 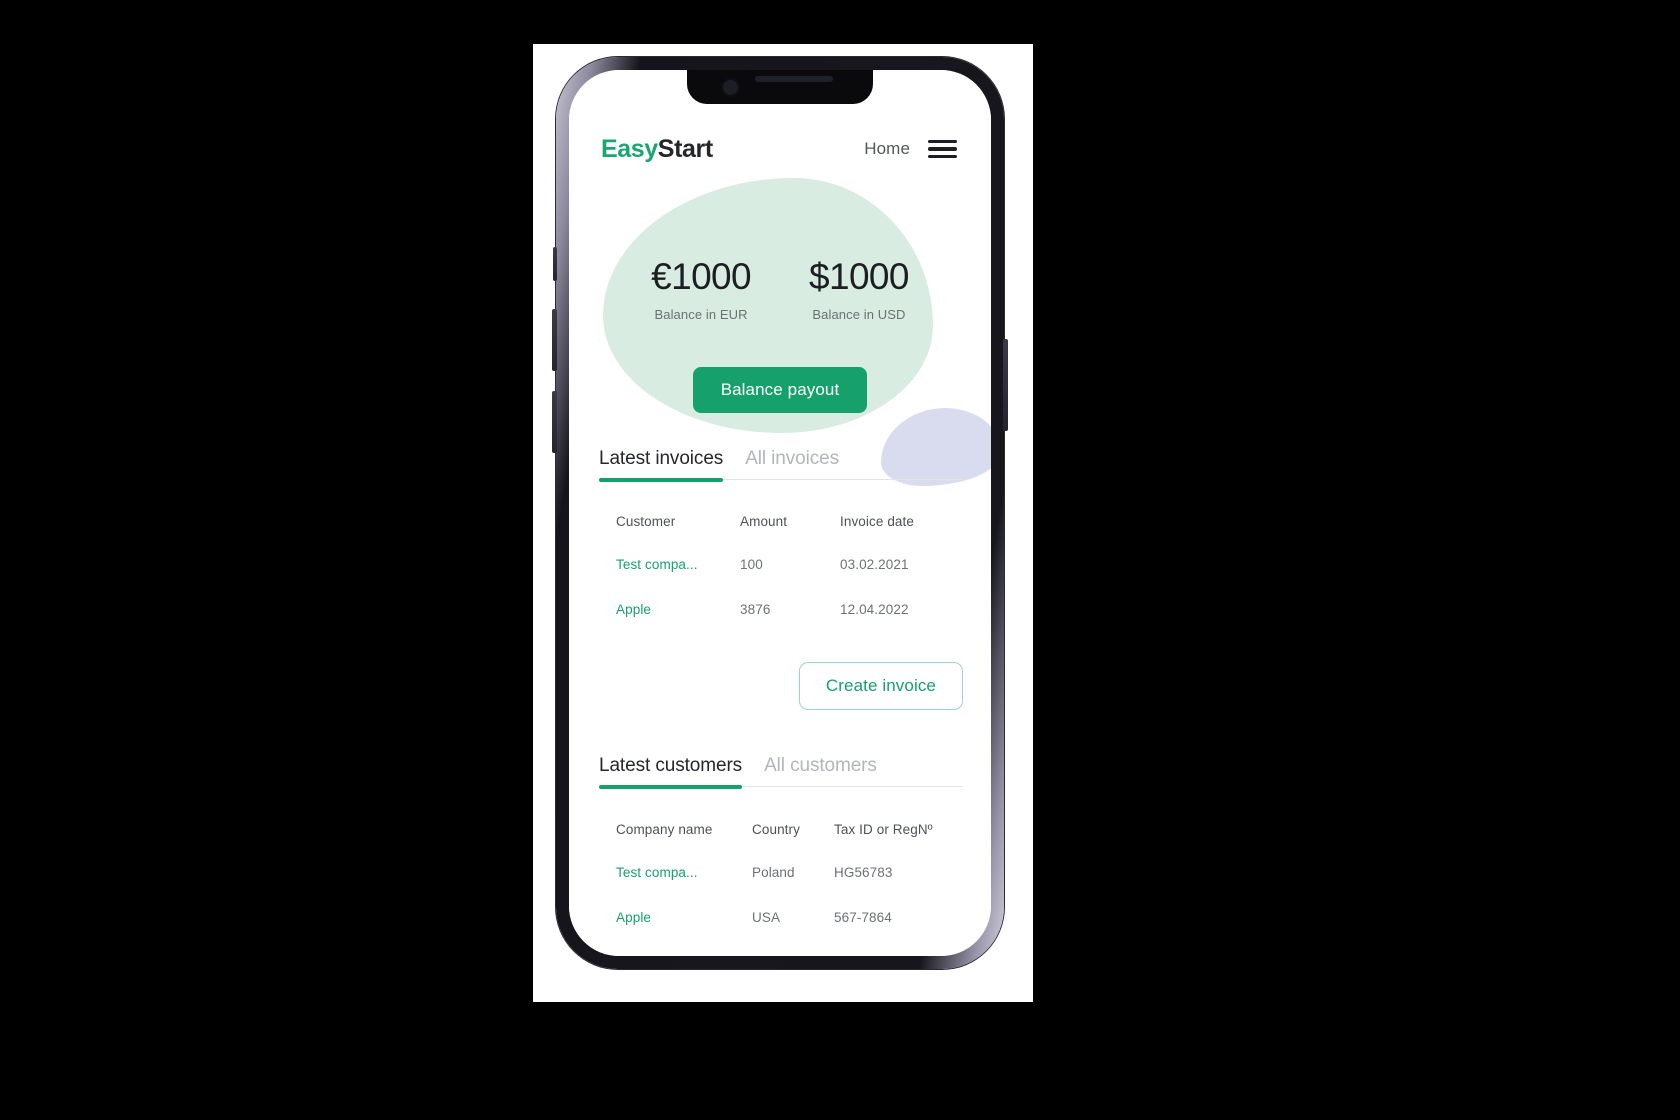 What do you see at coordinates (874, 564) in the screenshot?
I see `invoice-date: 03.02.2021` at bounding box center [874, 564].